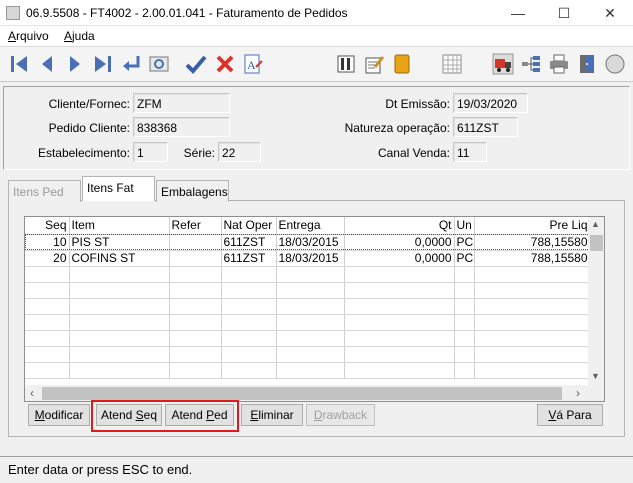 The image size is (633, 483). What do you see at coordinates (595, 376) in the screenshot?
I see `scroll-down-icon: ▼` at bounding box center [595, 376].